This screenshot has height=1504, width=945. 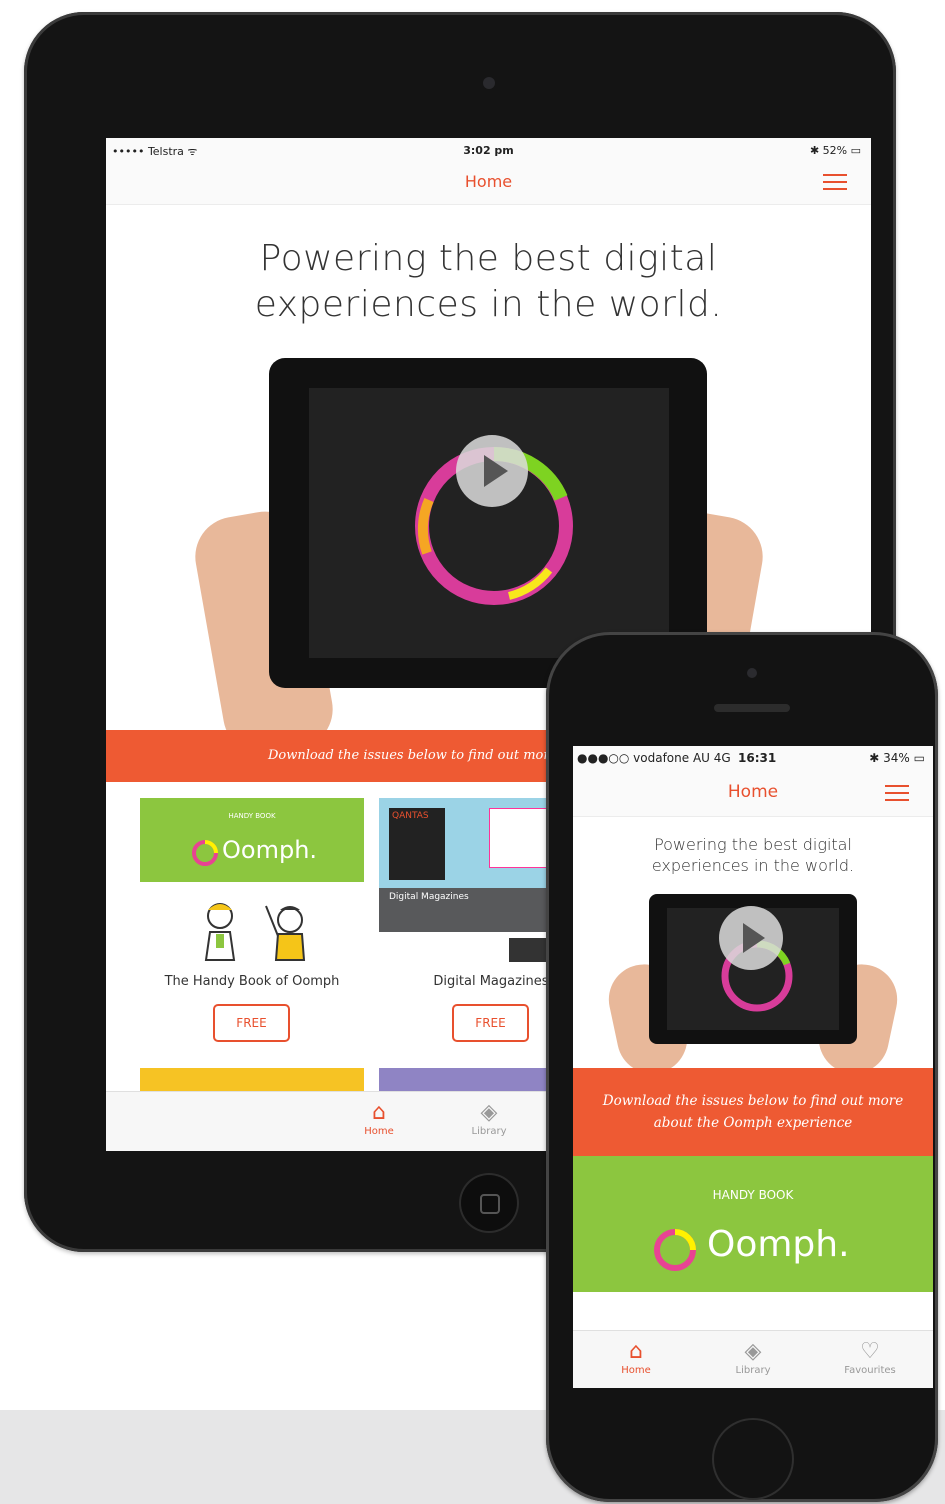 What do you see at coordinates (757, 758) in the screenshot?
I see `status-time: 16:31` at bounding box center [757, 758].